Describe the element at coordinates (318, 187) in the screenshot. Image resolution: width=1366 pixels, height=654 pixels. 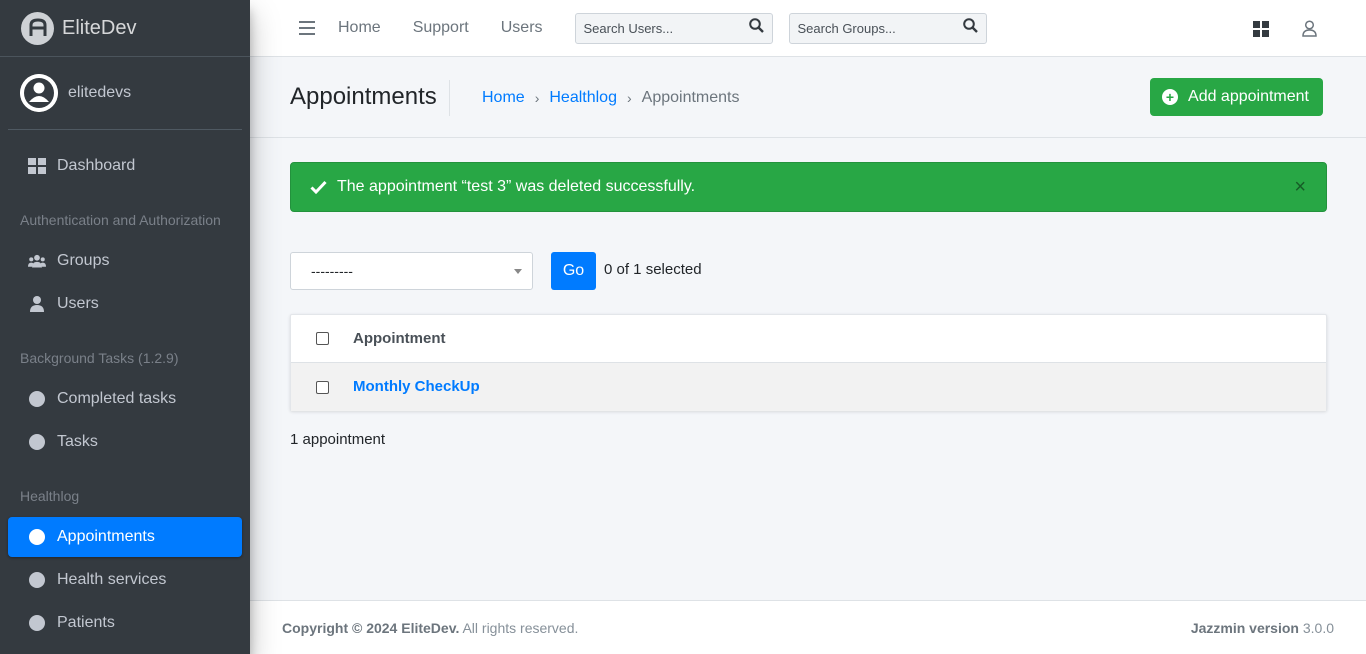
I see `check-icon` at that location.